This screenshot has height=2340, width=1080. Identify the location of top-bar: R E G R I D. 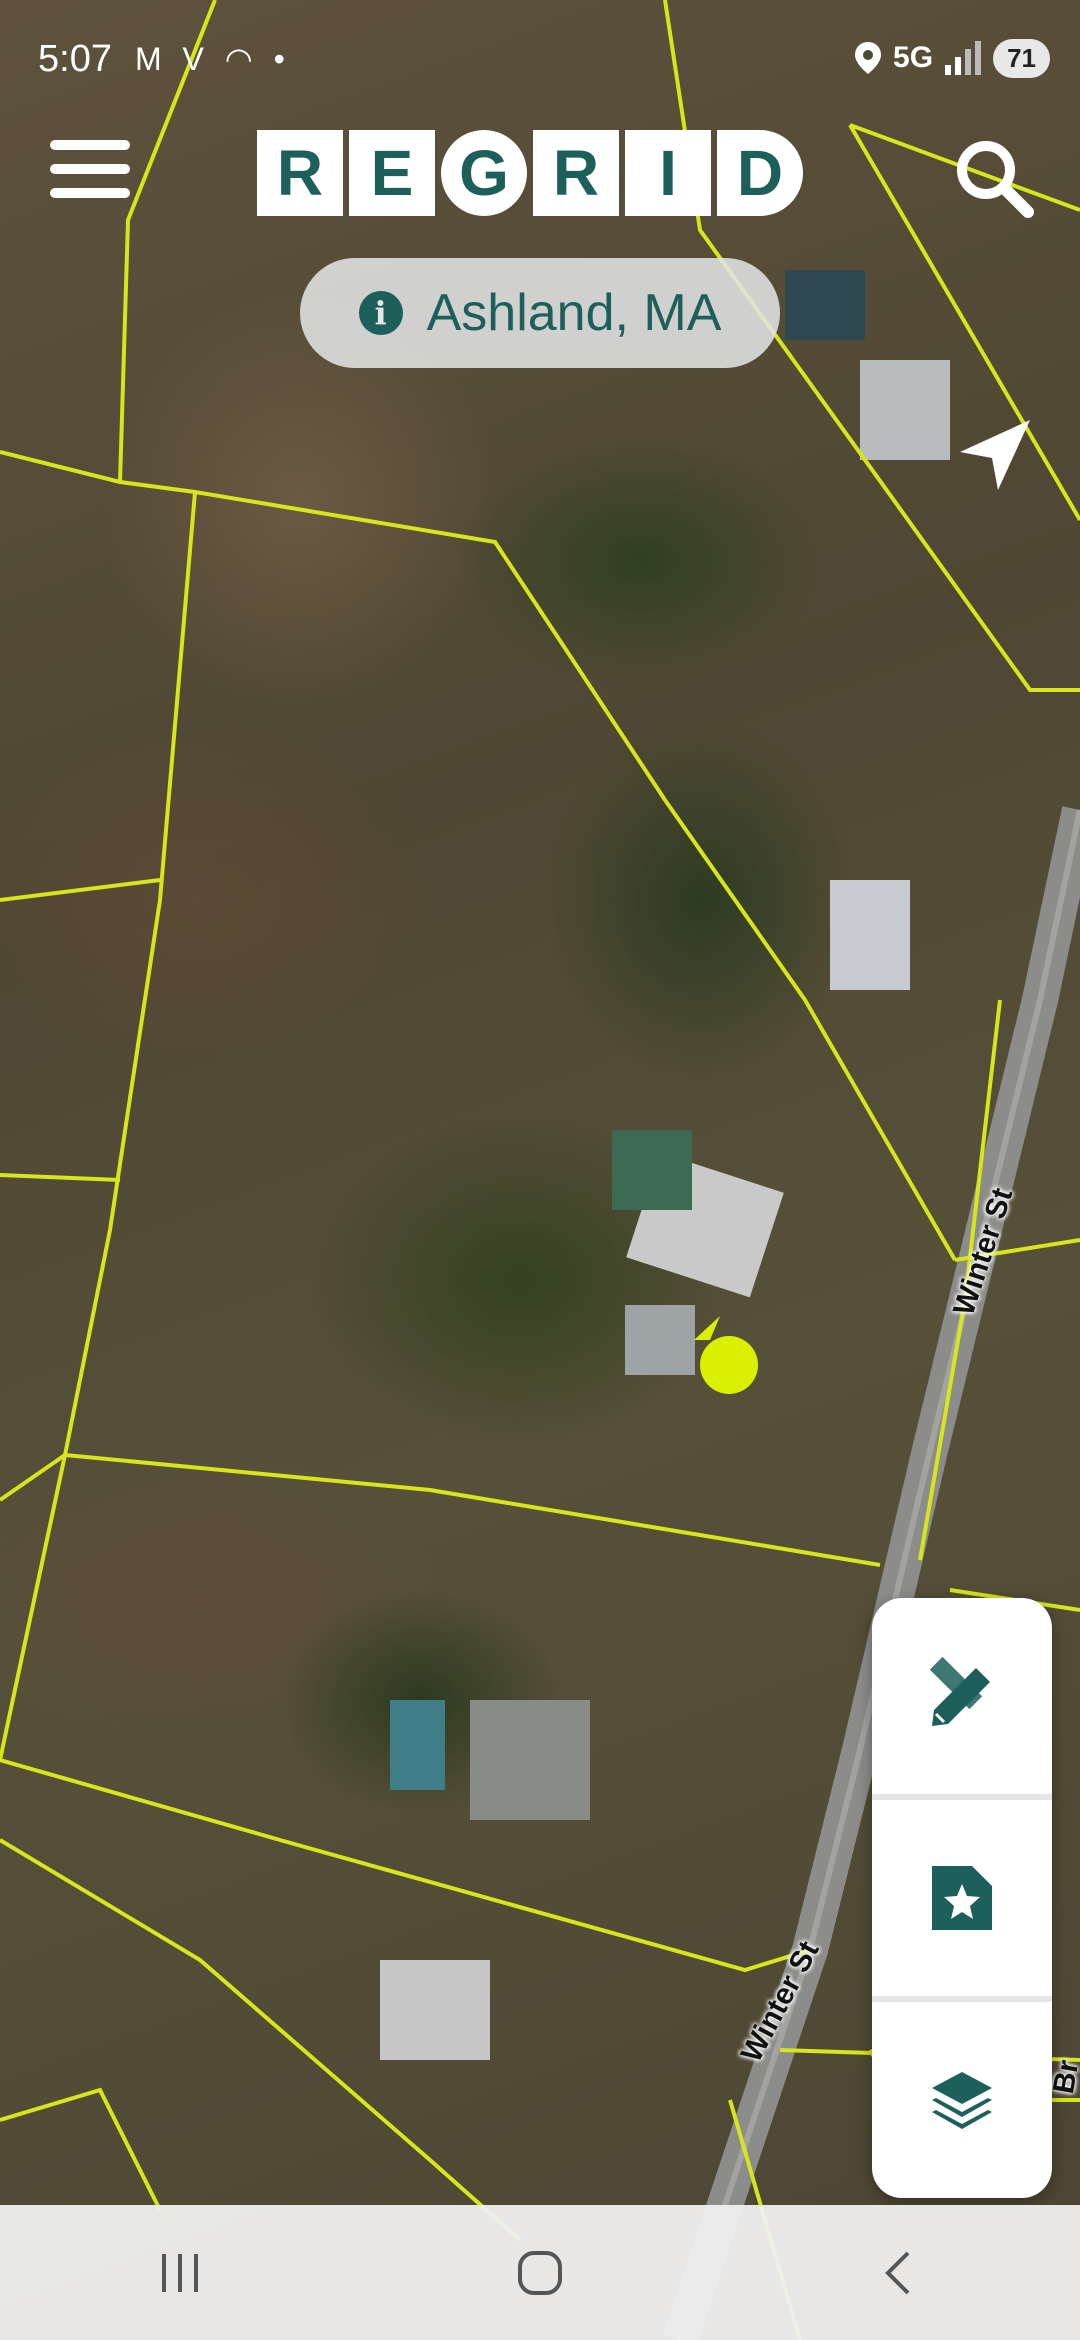
(540, 175).